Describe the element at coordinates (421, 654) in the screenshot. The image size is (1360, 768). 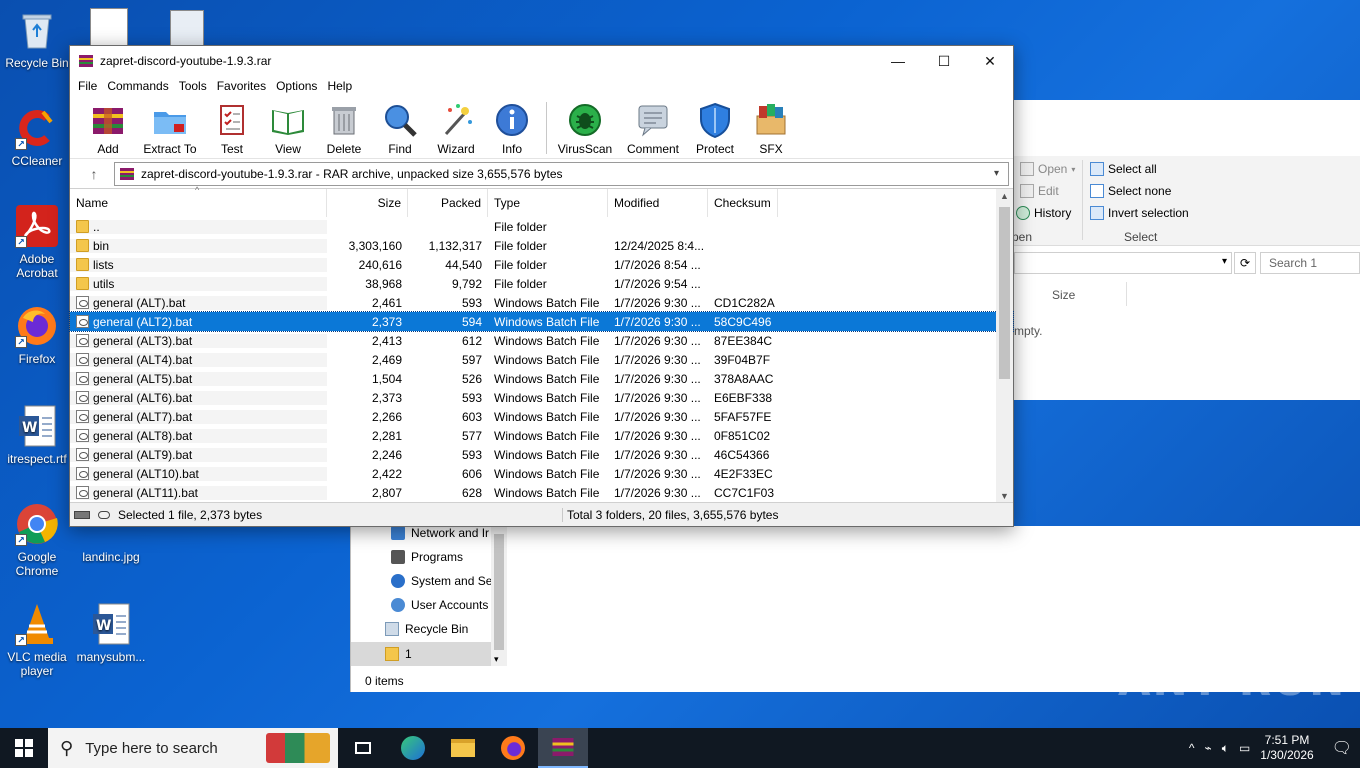
I see `nav-item-folder-1: 1` at that location.